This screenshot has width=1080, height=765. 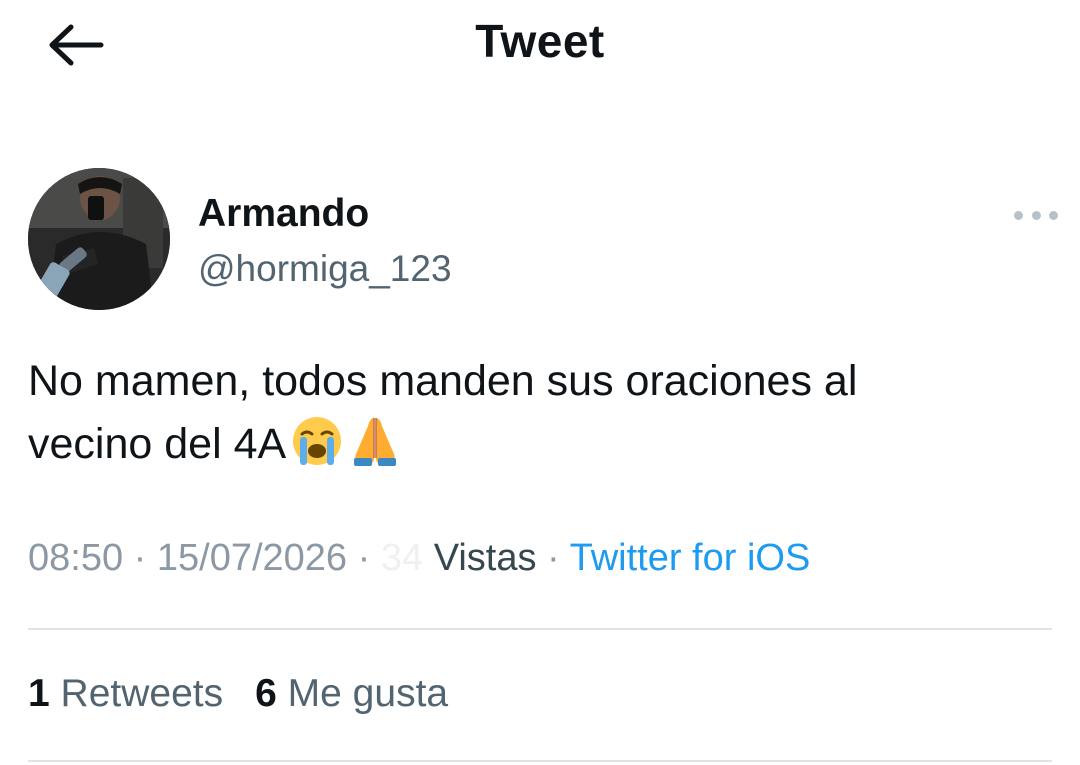 I want to click on likes-stat: 6 Me gusta, so click(x=351, y=694).